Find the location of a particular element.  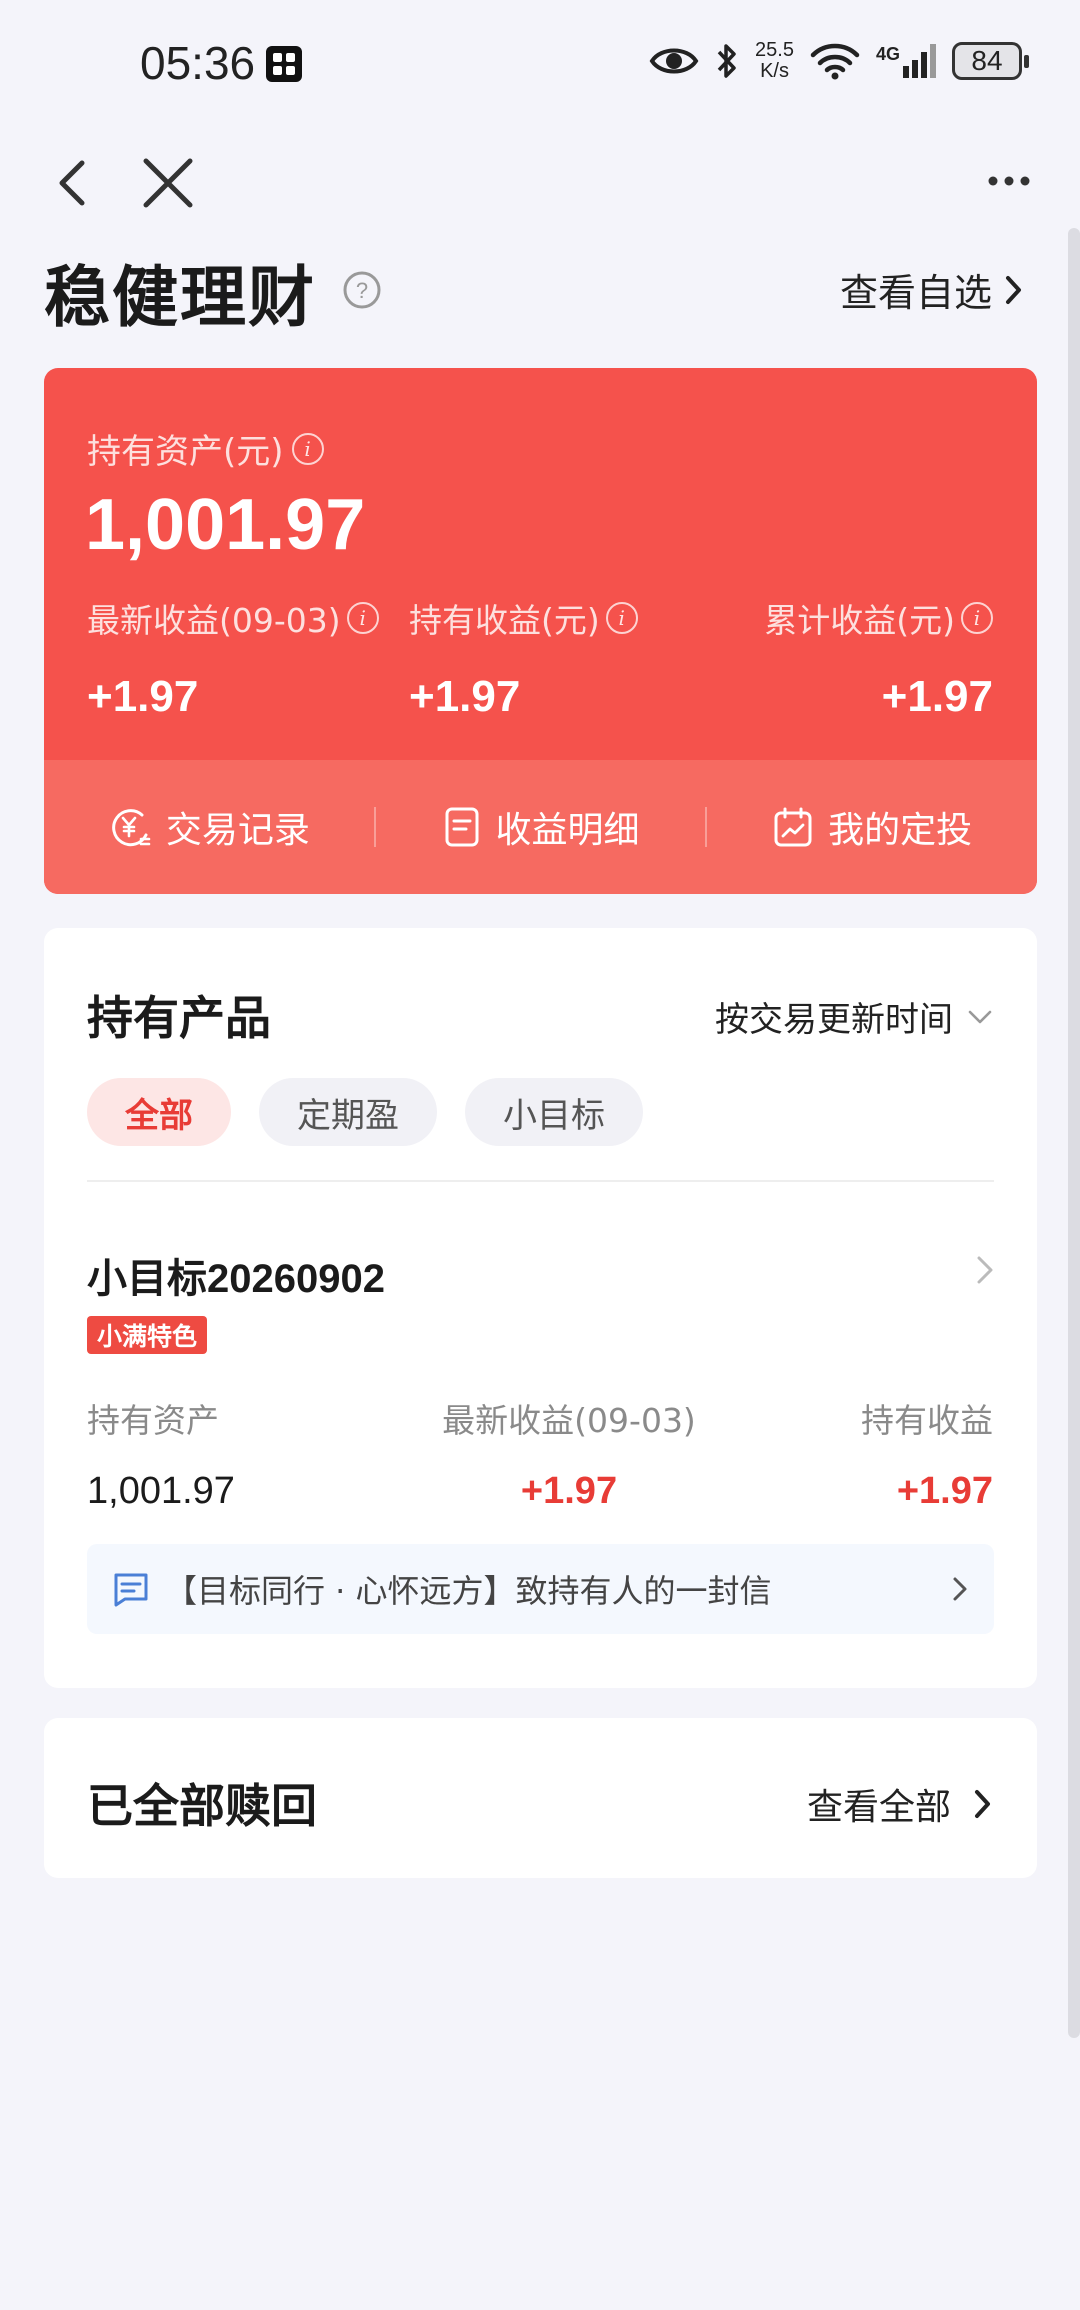

sort-dropdown: 按交易更新时间 is located at coordinates (854, 1016).